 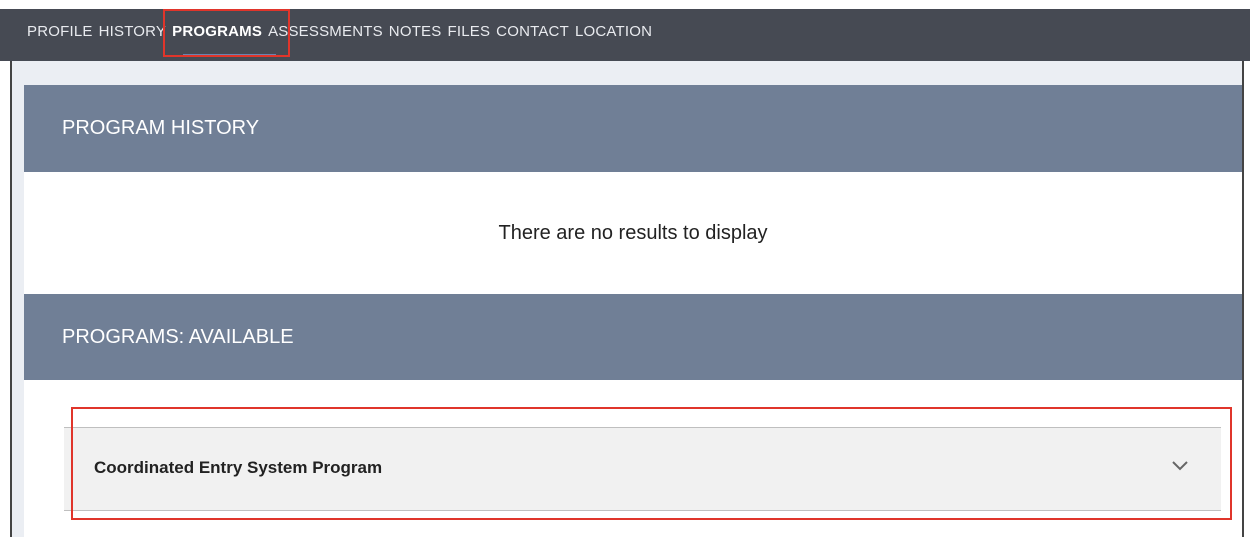 I want to click on program-history-title: PROGRAM HISTORY, so click(x=161, y=128).